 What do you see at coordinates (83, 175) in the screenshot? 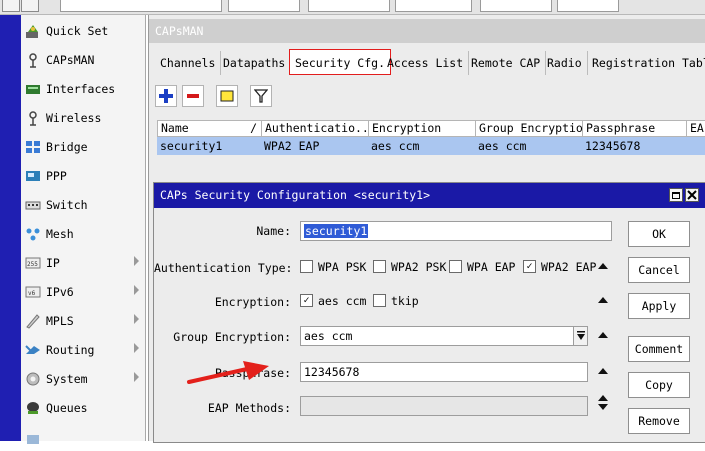
I see `sidebar-item-ppp: PPP` at bounding box center [83, 175].